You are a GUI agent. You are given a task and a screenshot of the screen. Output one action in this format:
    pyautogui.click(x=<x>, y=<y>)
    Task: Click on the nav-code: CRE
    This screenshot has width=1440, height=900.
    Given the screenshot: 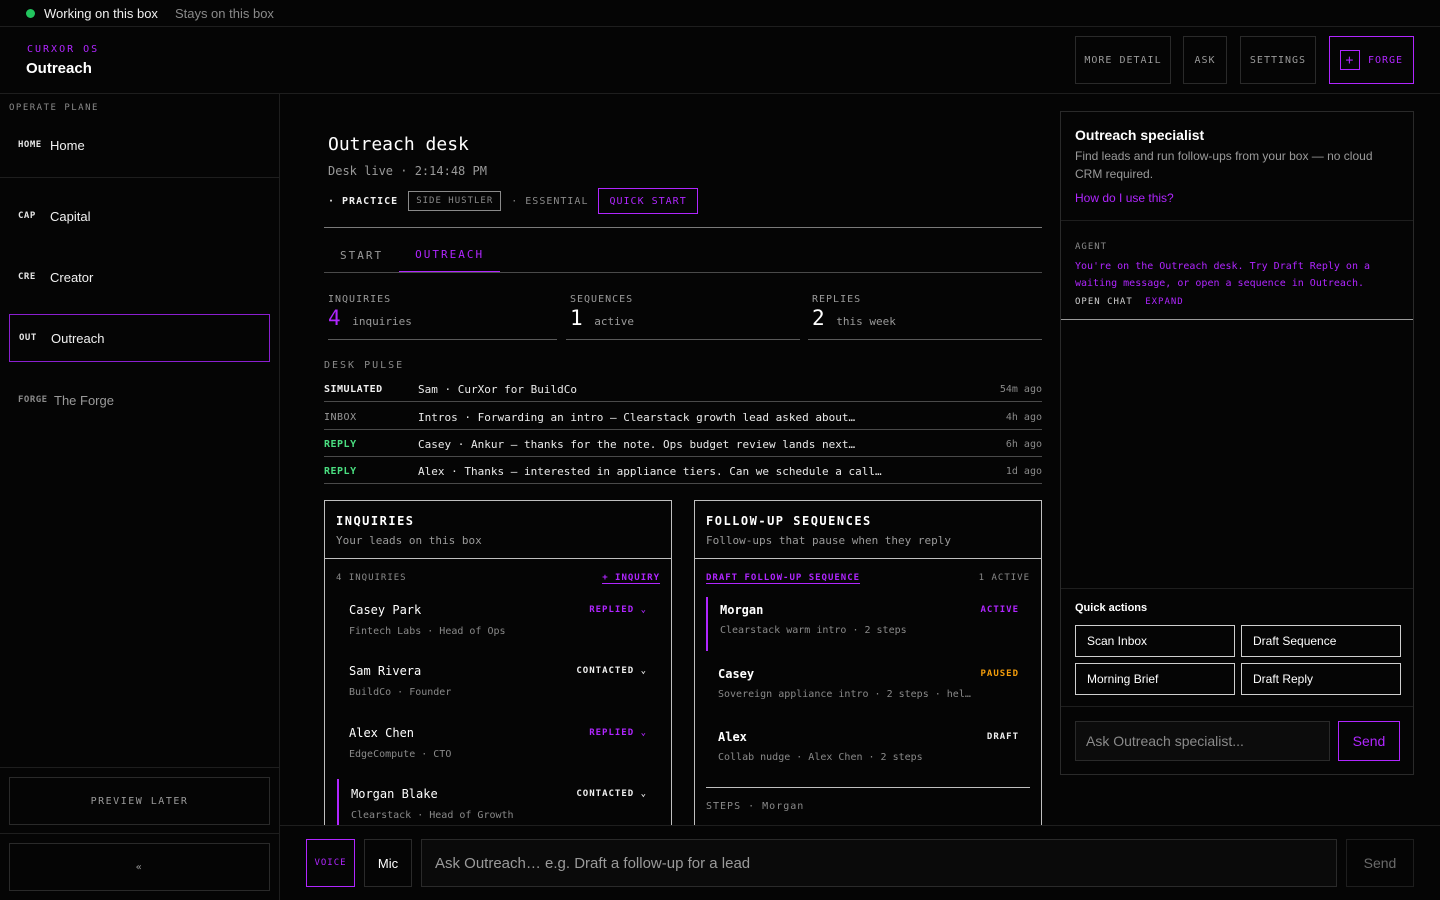 What is the action you would take?
    pyautogui.click(x=27, y=277)
    